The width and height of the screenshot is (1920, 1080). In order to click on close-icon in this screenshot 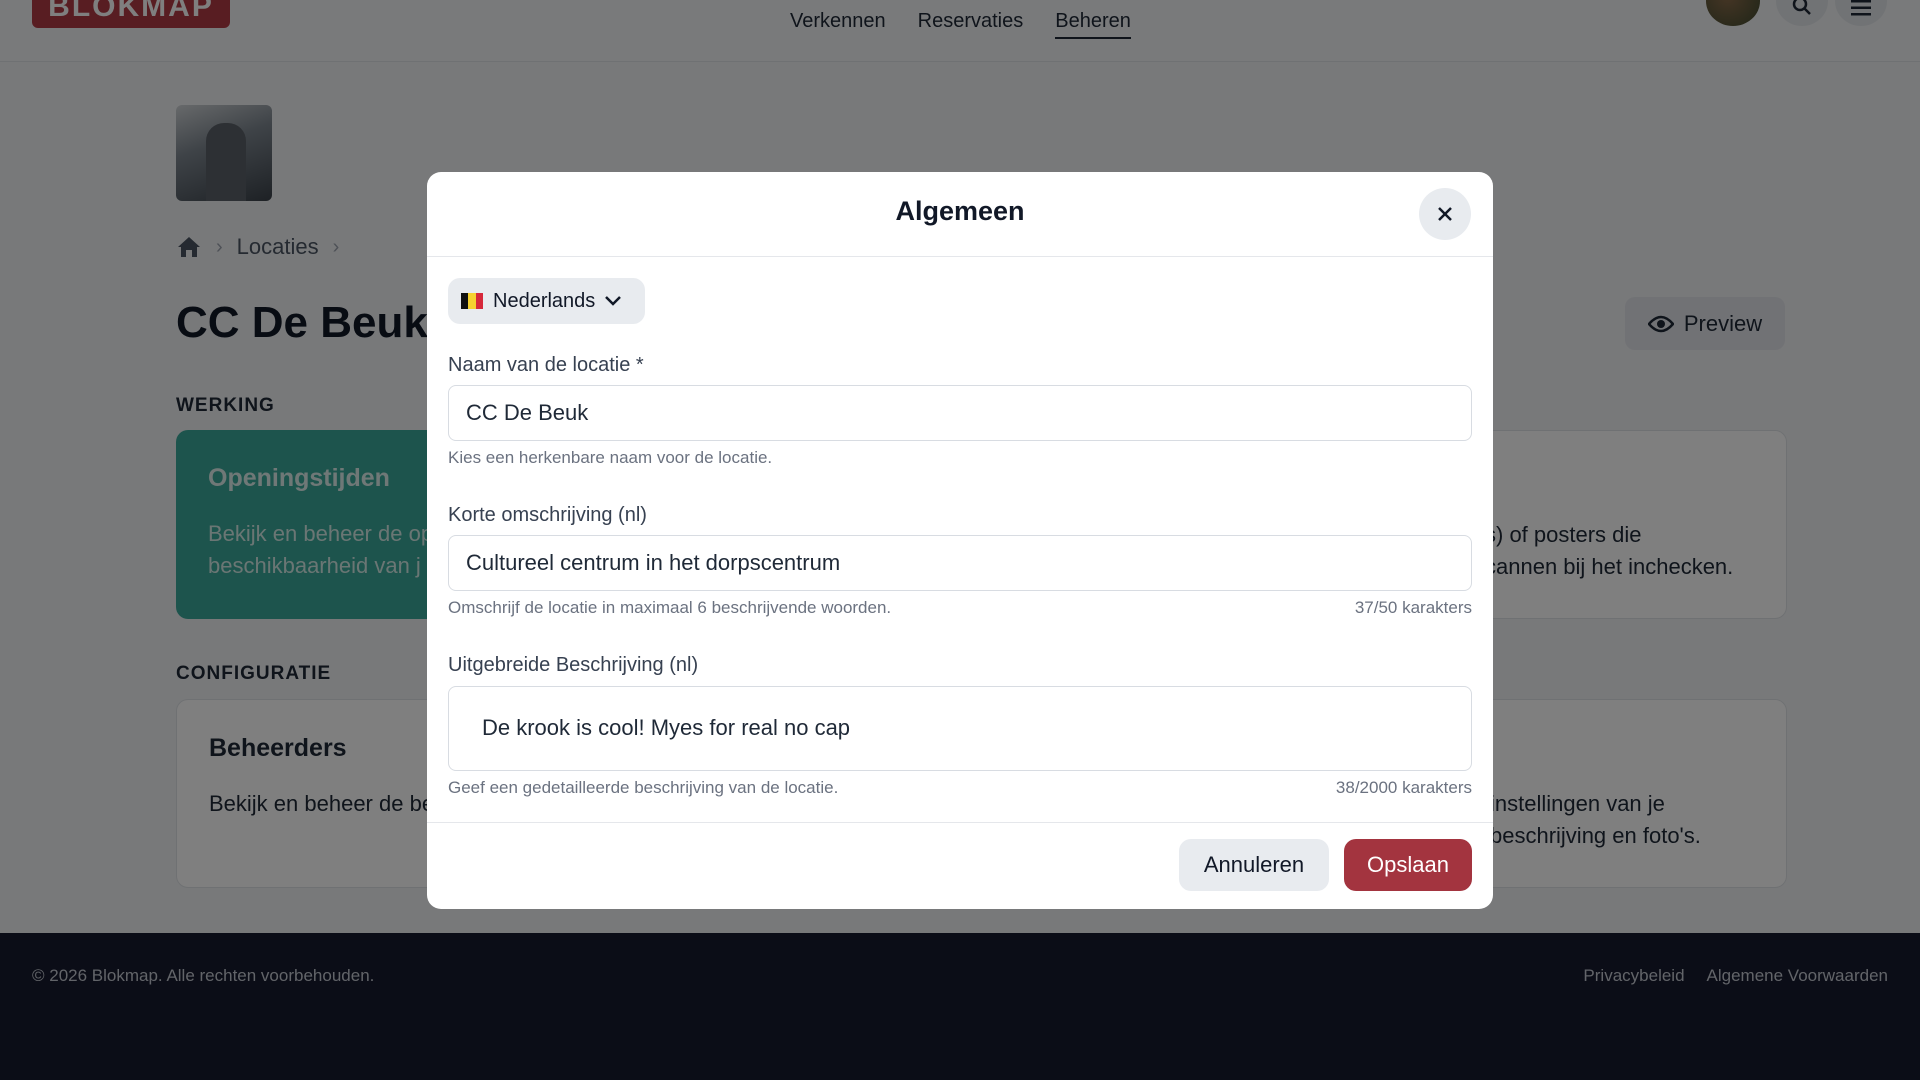, I will do `click(1445, 214)`.